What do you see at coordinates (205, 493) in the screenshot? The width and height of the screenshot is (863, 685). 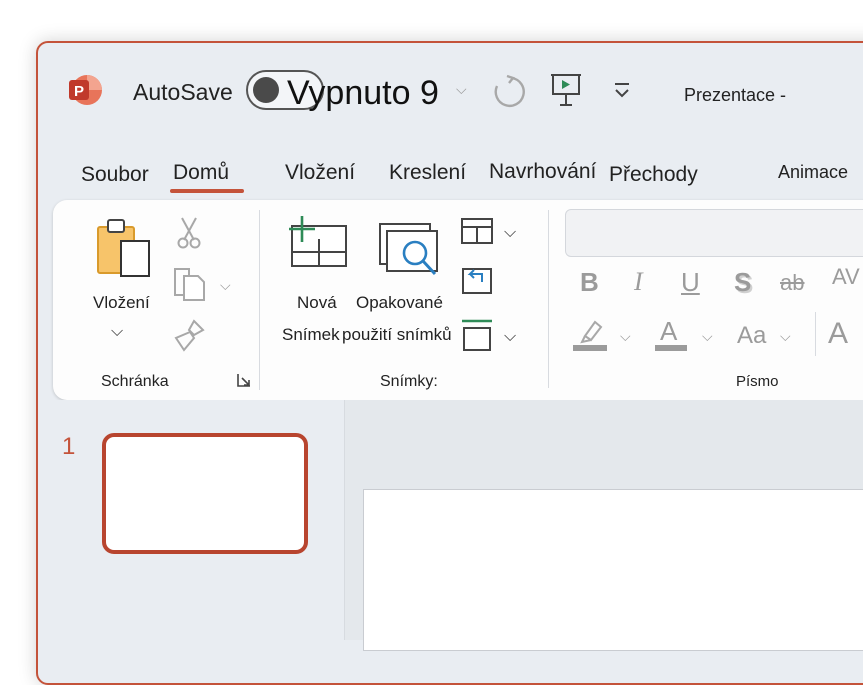 I see `slide-thumbnail` at bounding box center [205, 493].